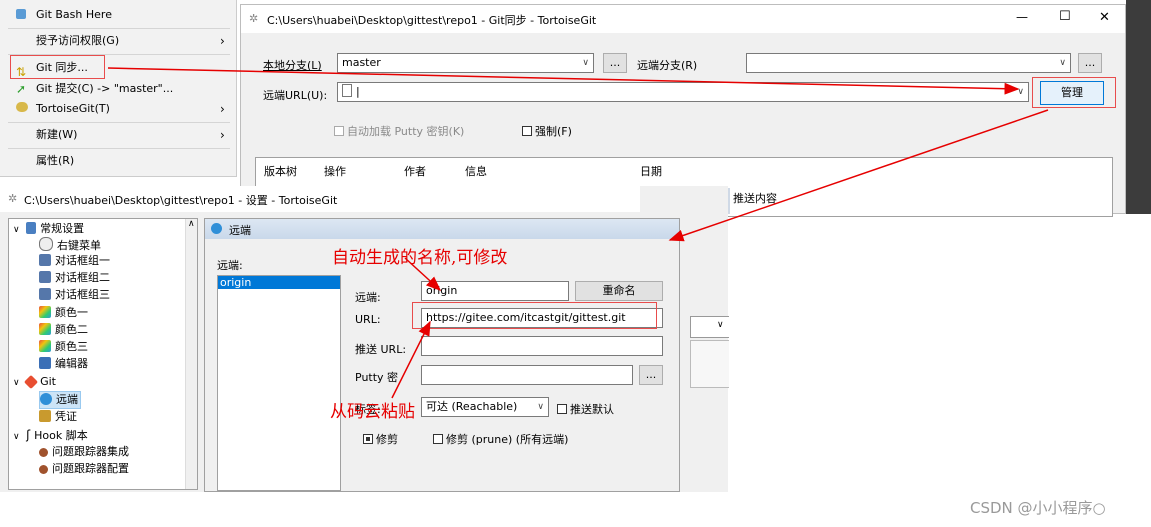 This screenshot has height=527, width=1151. I want to click on arrow-to-url, so click(411, 359).